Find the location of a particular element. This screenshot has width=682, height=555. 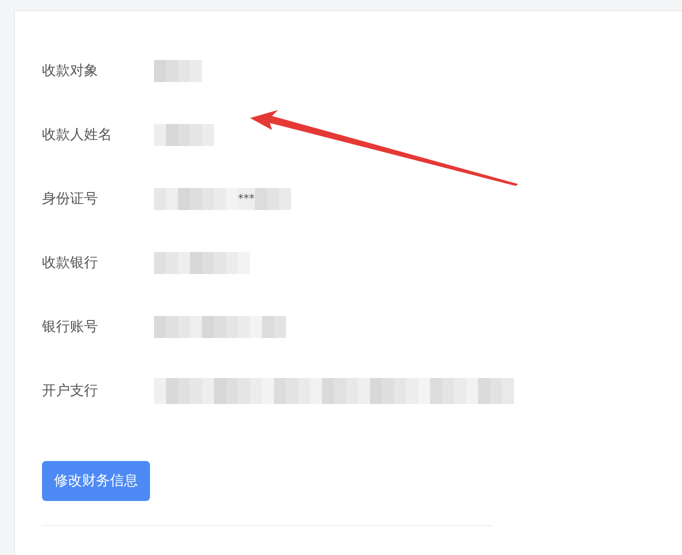

field-label: 收款对象 is located at coordinates (70, 71).